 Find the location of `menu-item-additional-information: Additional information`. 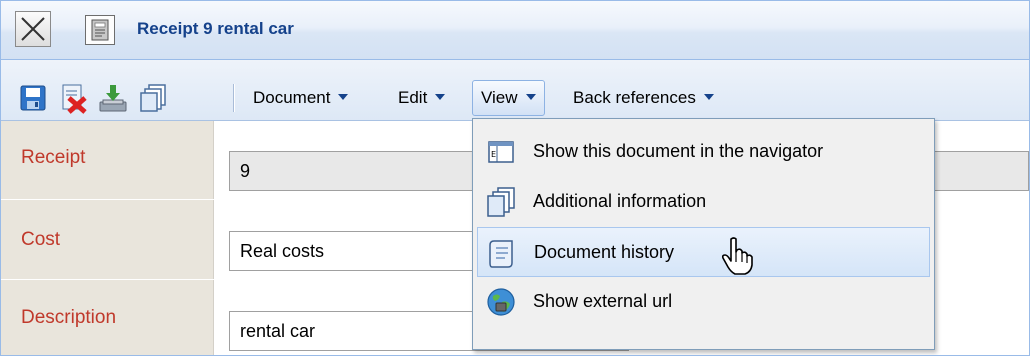

menu-item-additional-information: Additional information is located at coordinates (703, 202).